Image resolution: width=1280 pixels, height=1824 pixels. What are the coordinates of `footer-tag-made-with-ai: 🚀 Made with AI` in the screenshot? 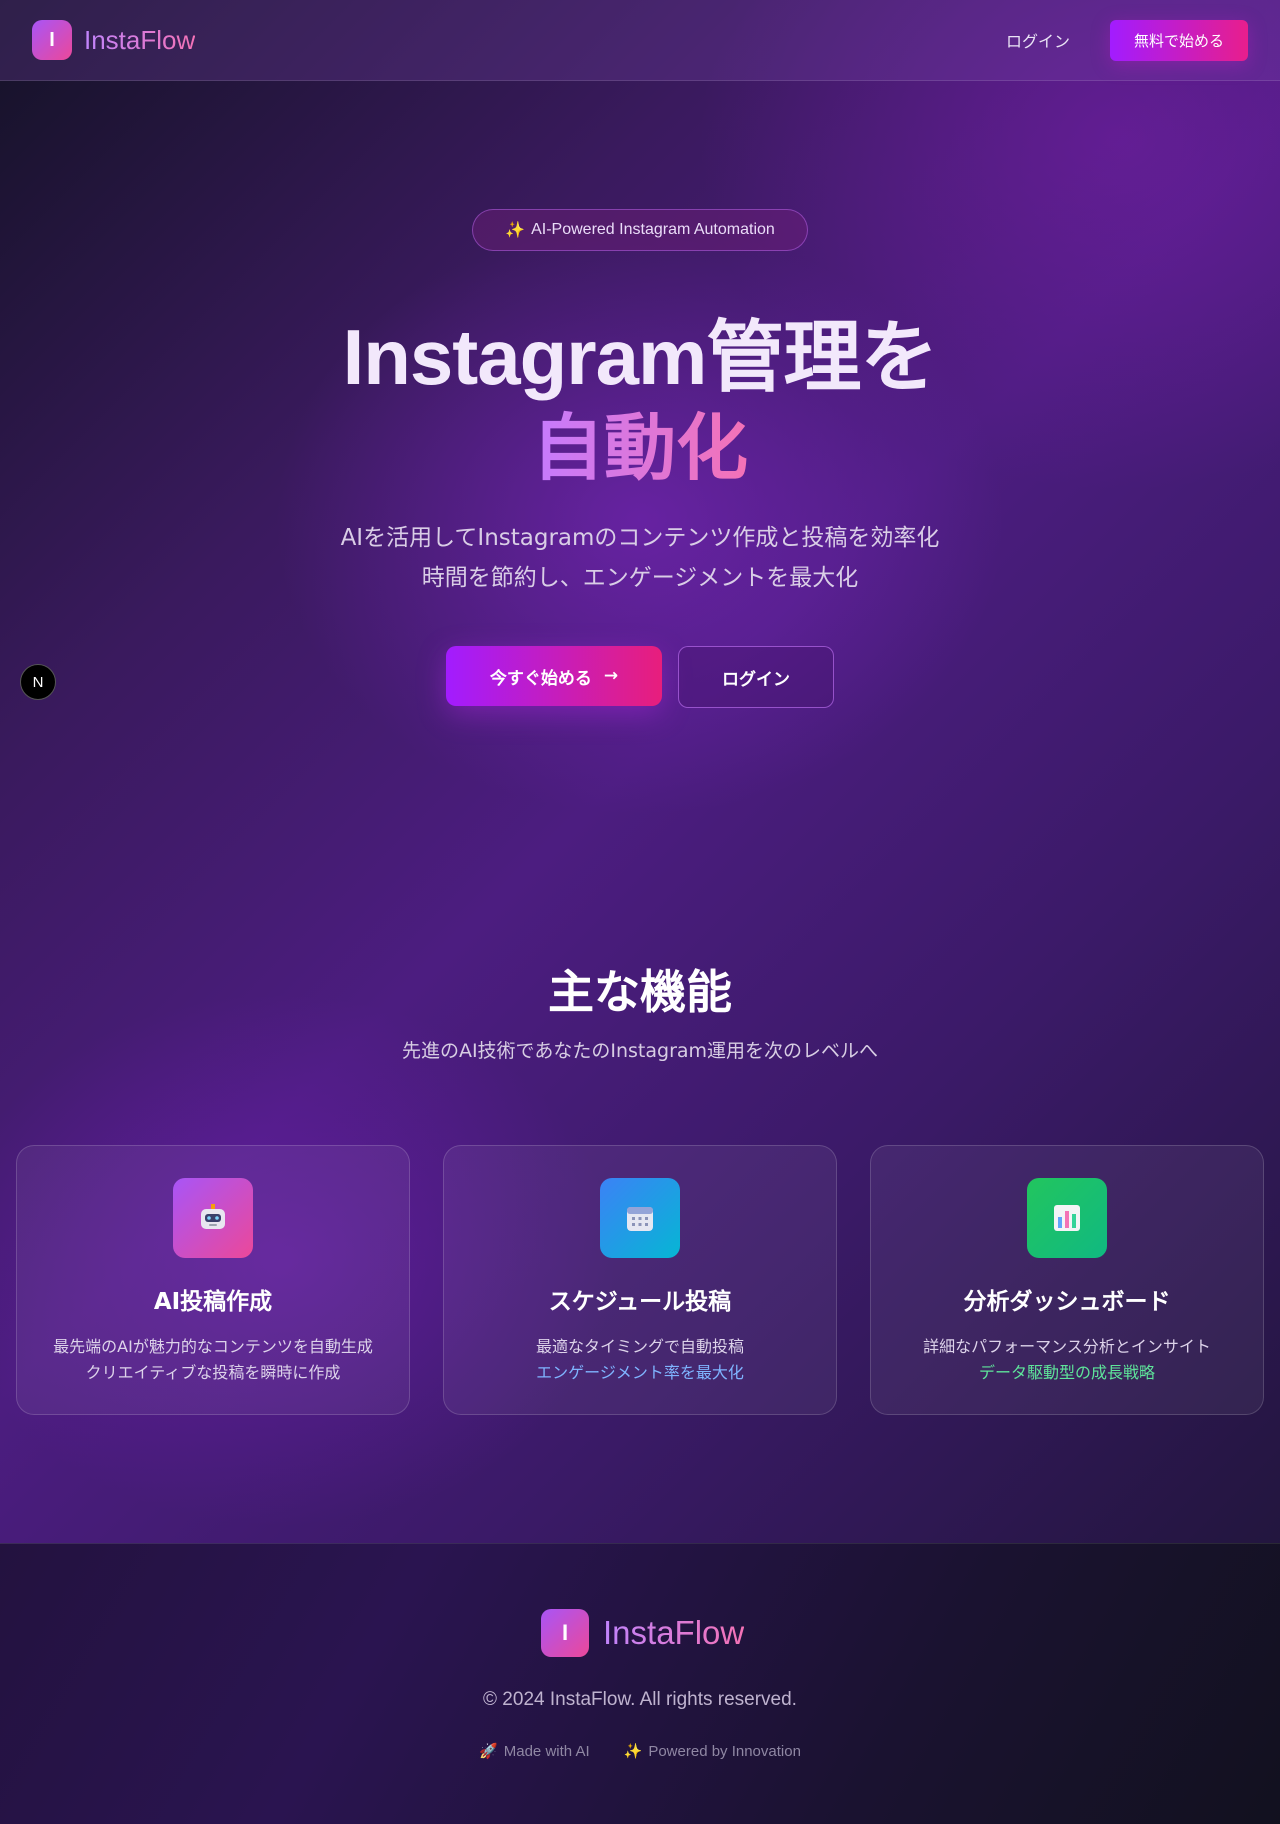 It's located at (534, 1751).